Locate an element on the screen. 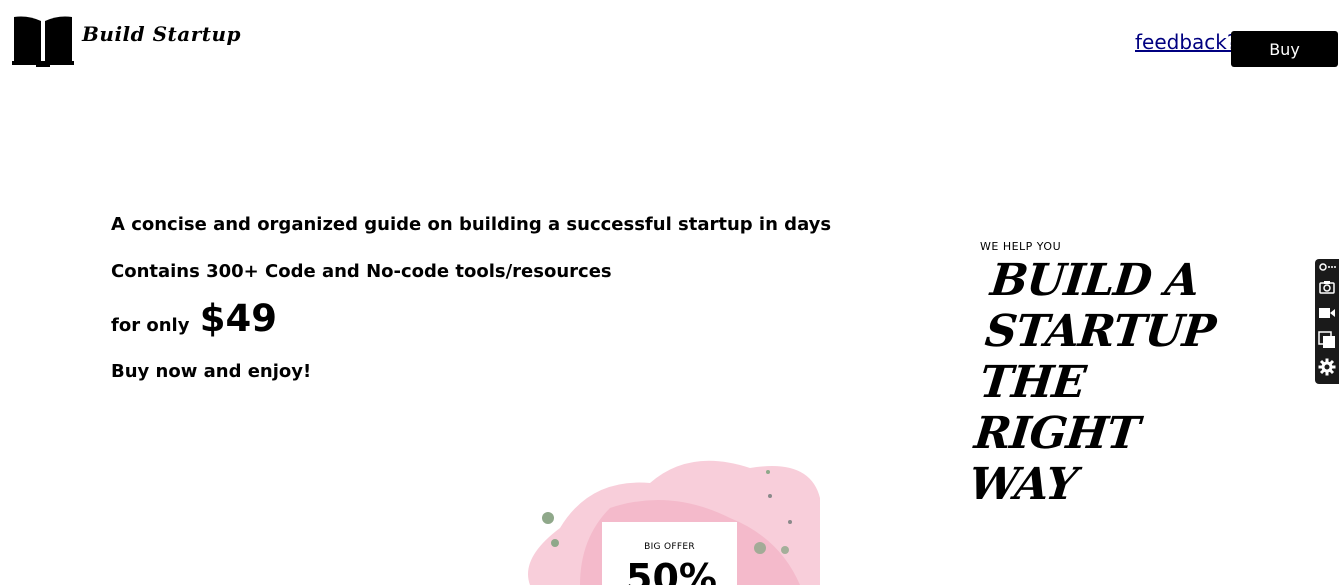  price-prefix: for only is located at coordinates (150, 325).